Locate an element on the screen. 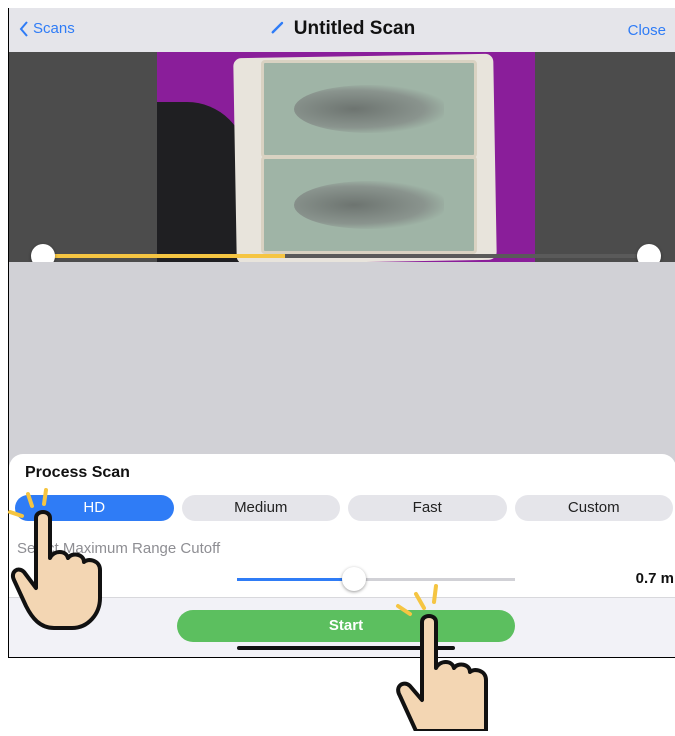  close-button: Close is located at coordinates (647, 30).